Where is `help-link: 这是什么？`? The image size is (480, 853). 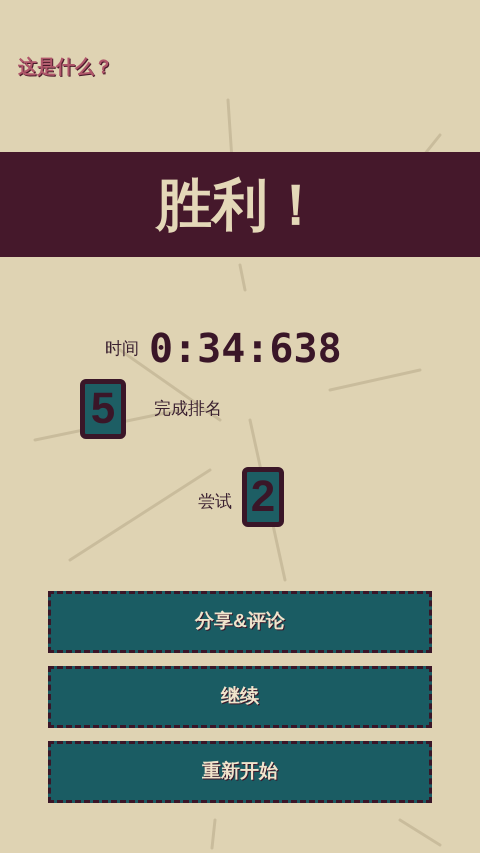
help-link: 这是什么？ is located at coordinates (65, 67).